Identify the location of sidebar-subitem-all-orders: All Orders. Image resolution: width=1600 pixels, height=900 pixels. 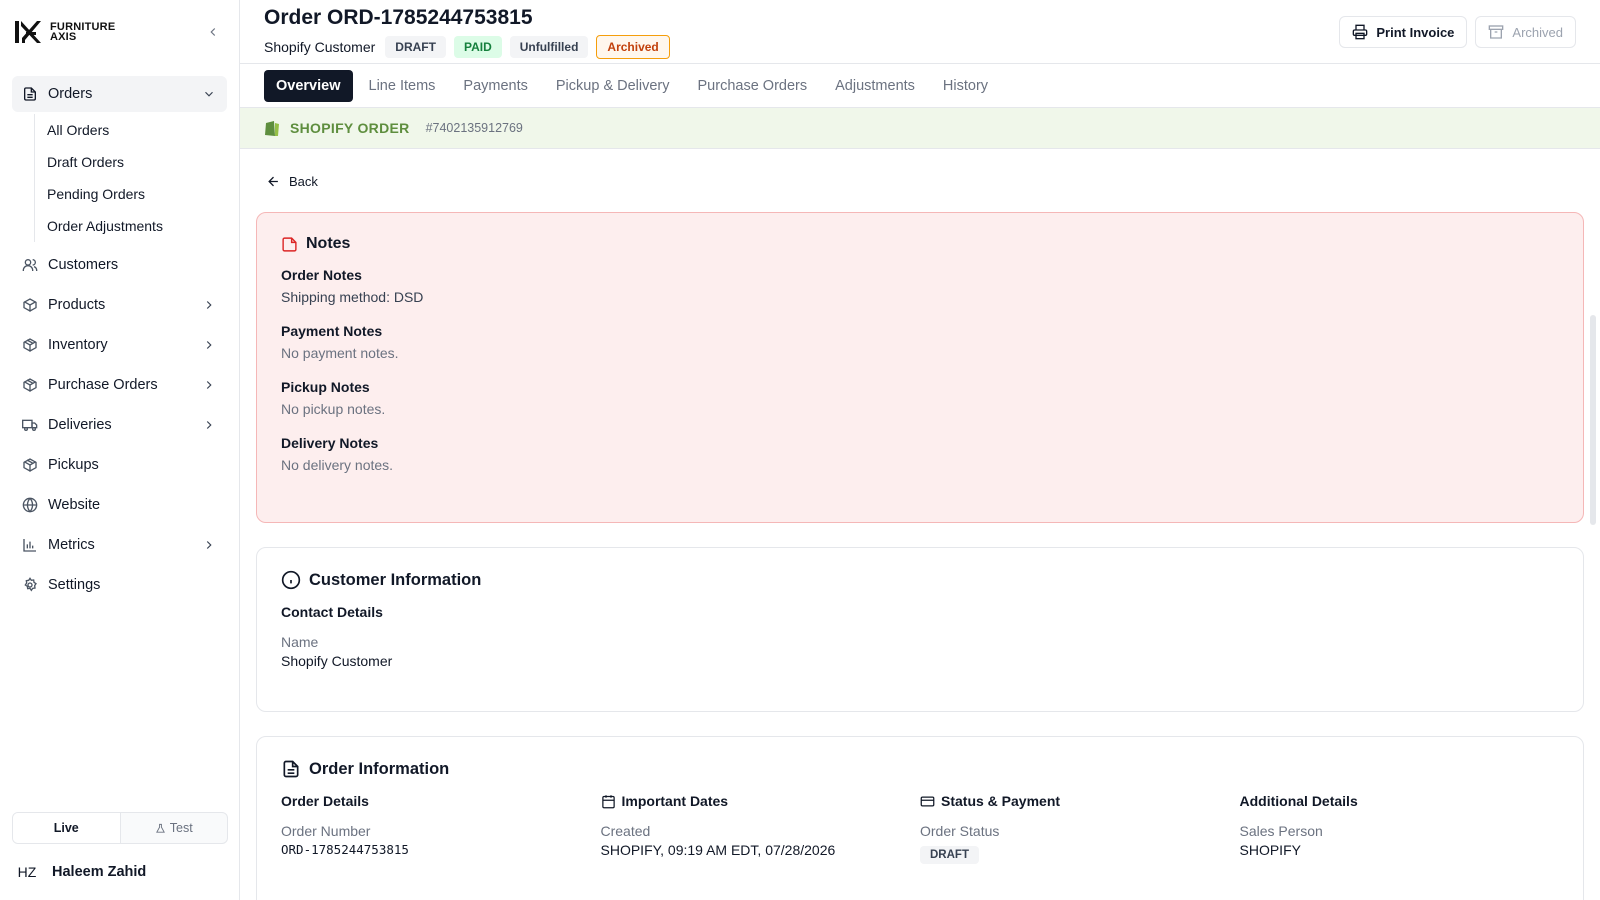
(137, 130).